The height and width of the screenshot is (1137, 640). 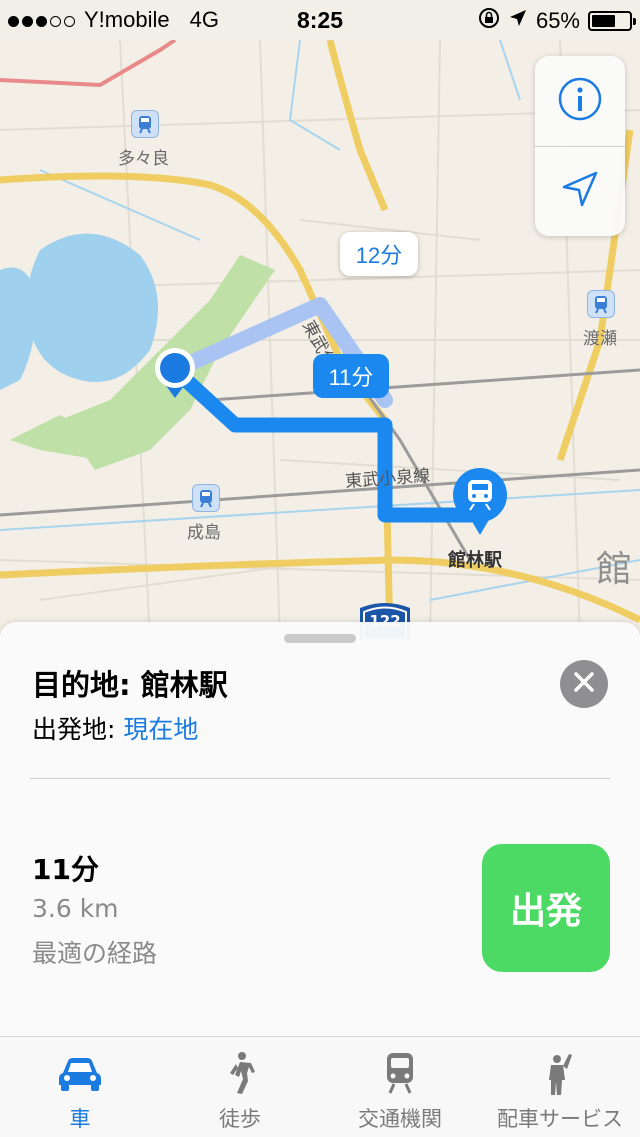 I want to click on rotation-lock-icon, so click(x=489, y=21).